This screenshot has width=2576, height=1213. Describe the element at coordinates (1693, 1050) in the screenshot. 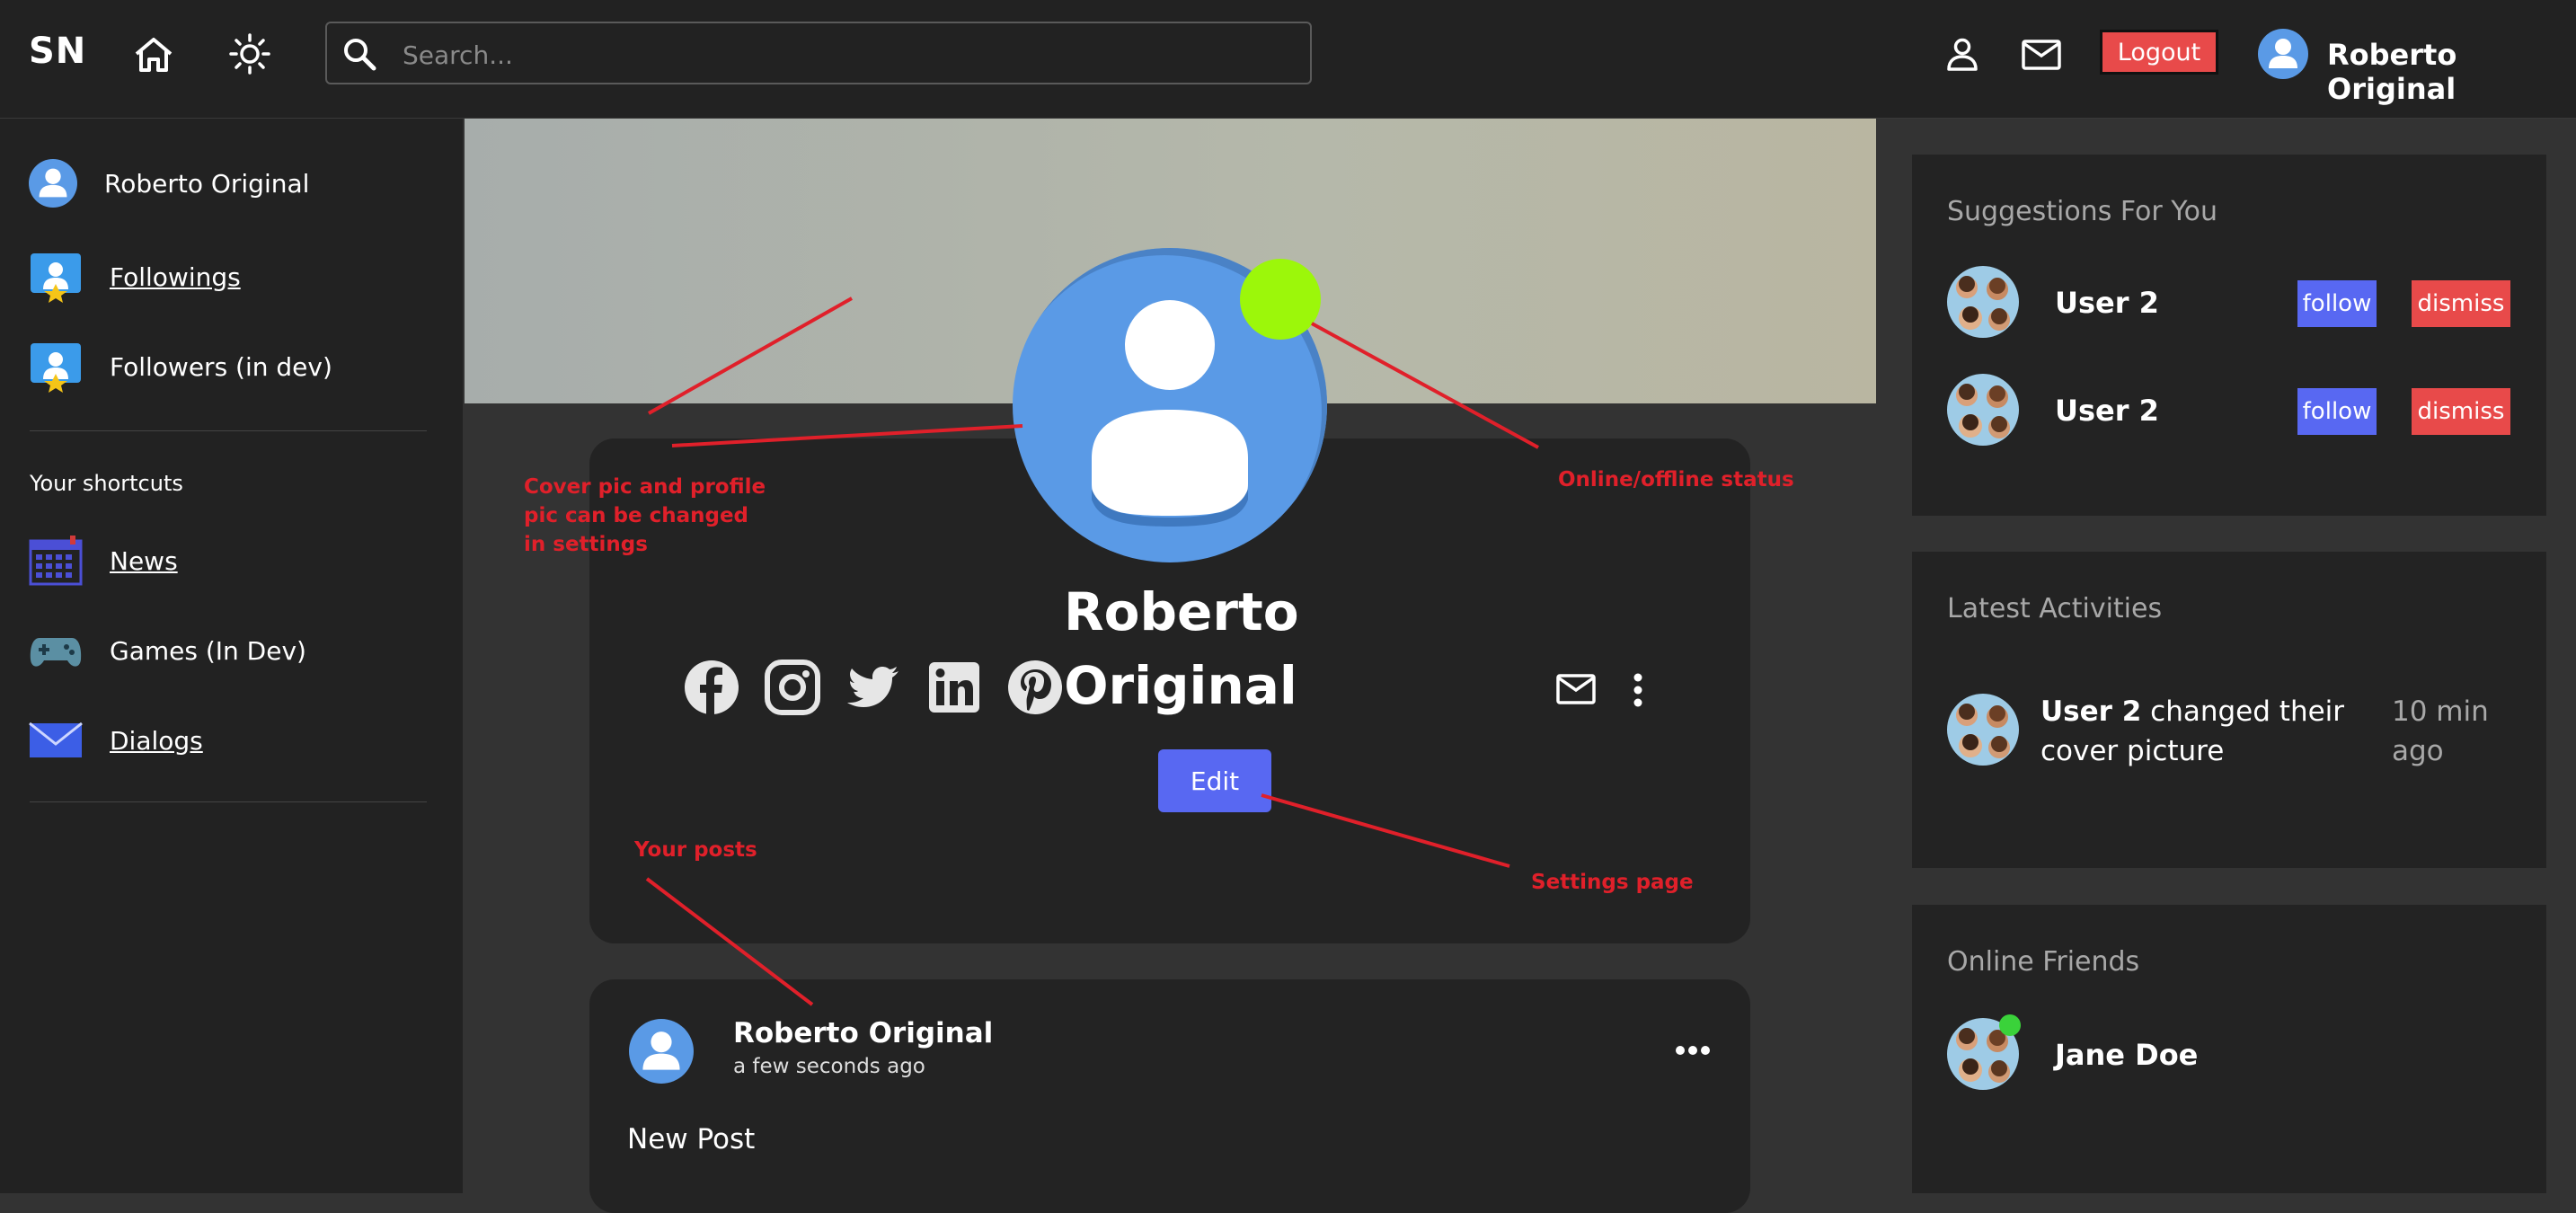

I see `post-more-options-icon` at that location.